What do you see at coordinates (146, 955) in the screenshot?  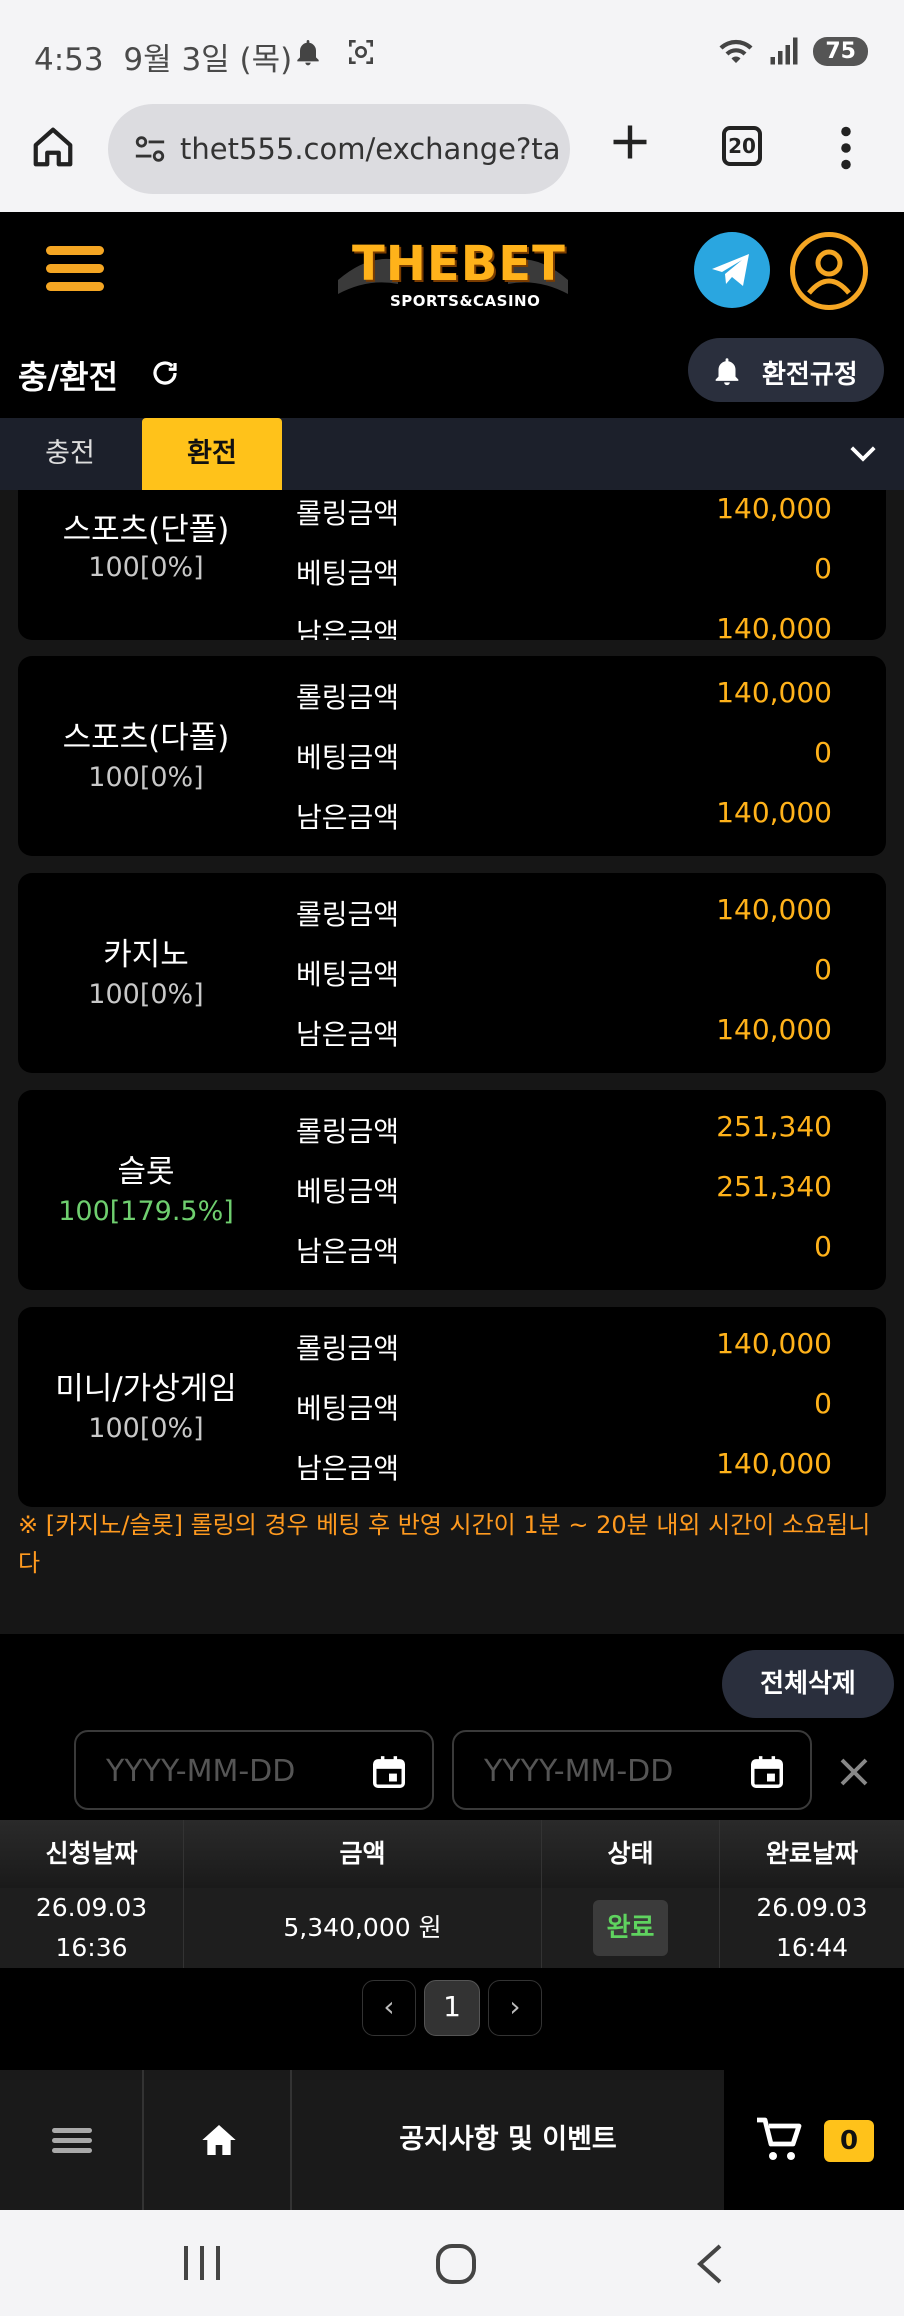 I see `card-name: 카지노` at bounding box center [146, 955].